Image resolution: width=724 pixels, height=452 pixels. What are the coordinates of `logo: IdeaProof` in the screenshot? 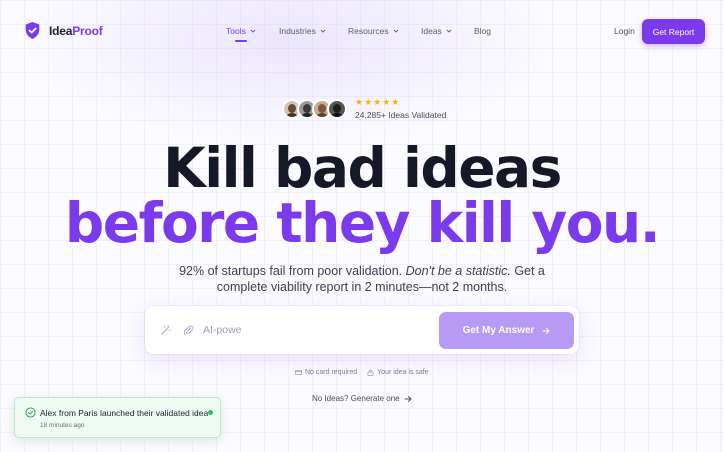 It's located at (63, 30).